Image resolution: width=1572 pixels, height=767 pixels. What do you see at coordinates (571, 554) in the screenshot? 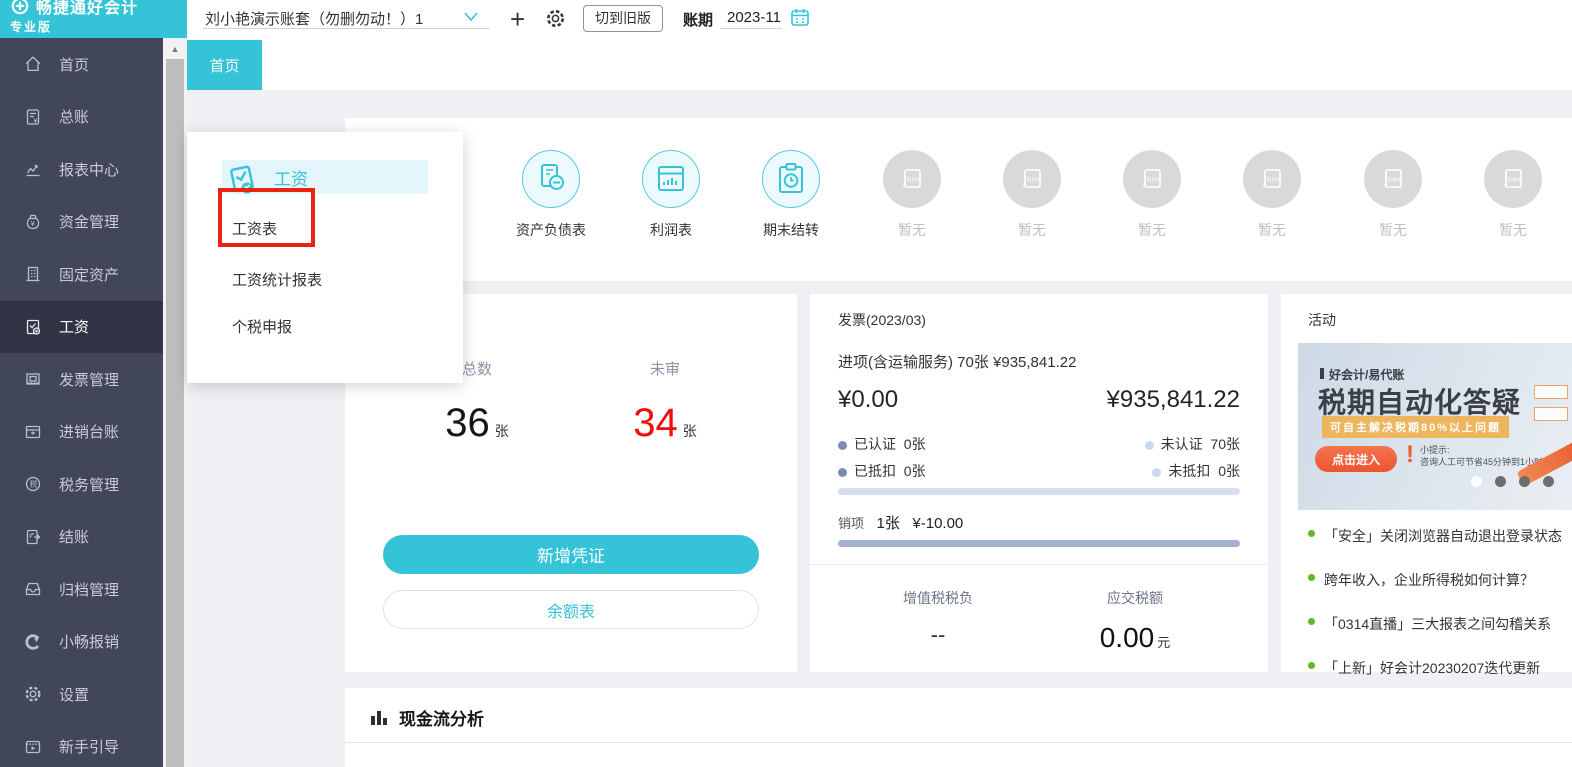
I see `add-voucher-button: 新增凭证` at bounding box center [571, 554].